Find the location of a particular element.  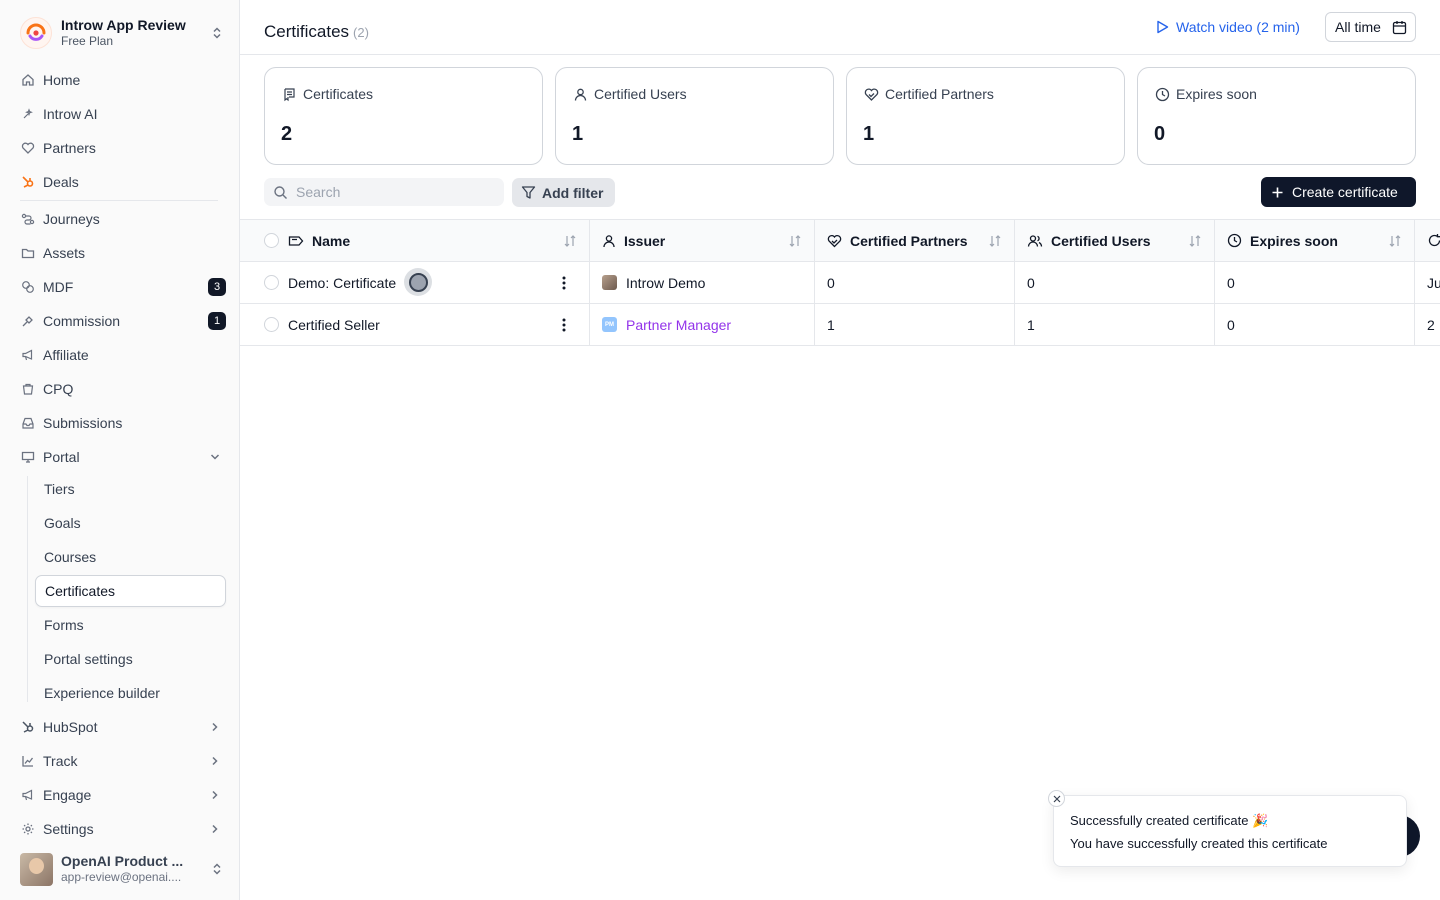

route-icon is located at coordinates (27, 219).